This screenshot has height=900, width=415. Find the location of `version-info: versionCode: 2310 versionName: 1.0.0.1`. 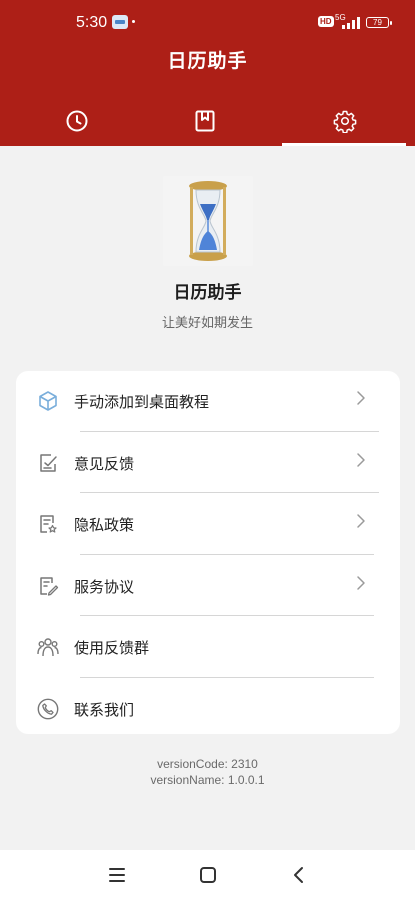

version-info: versionCode: 2310 versionName: 1.0.0.1 is located at coordinates (207, 772).